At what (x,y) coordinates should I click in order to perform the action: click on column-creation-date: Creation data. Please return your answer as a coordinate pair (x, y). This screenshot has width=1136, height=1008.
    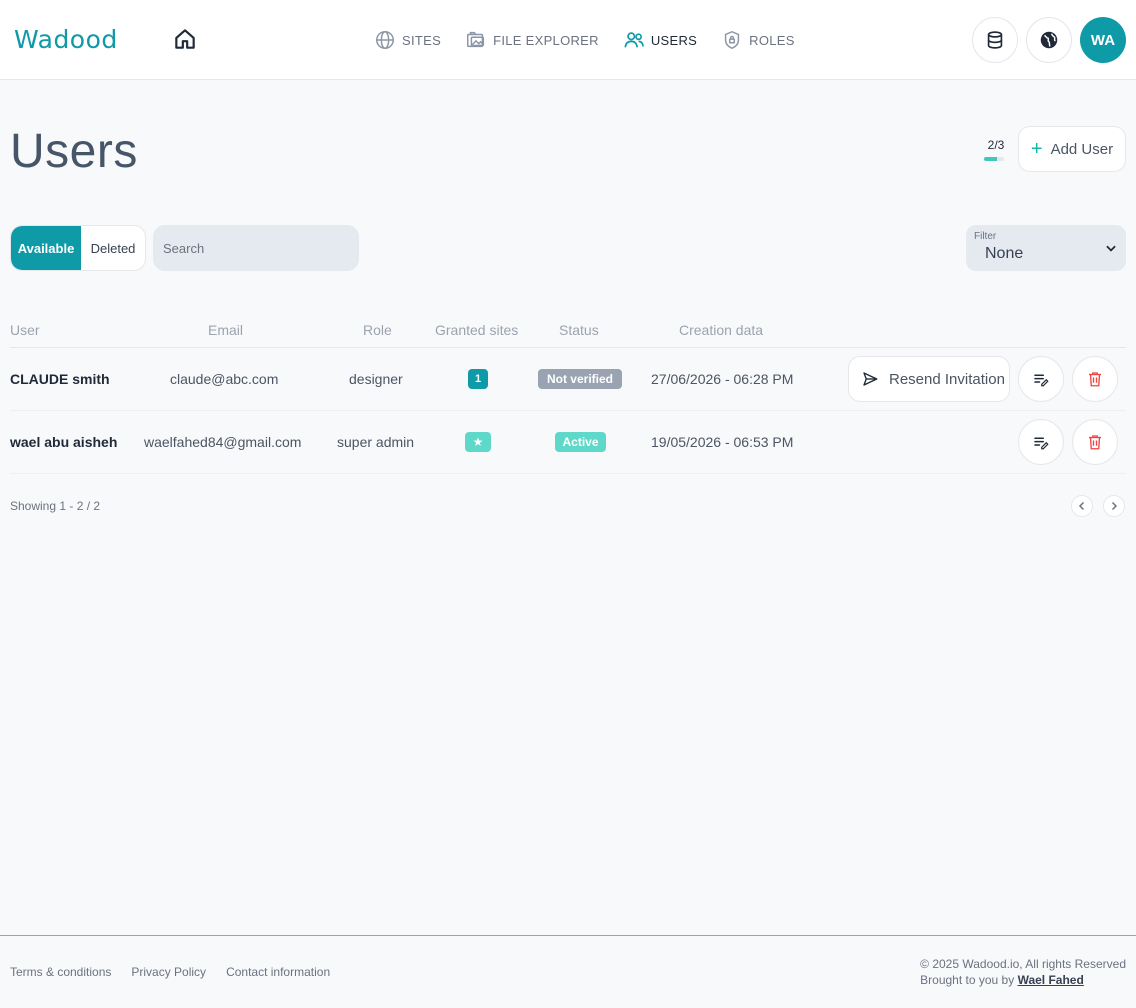
    Looking at the image, I should click on (721, 330).